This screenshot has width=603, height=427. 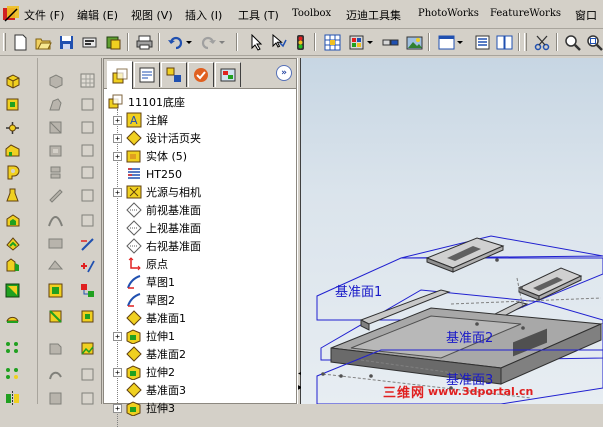 I want to click on print-preview-icon, so click(x=89, y=42).